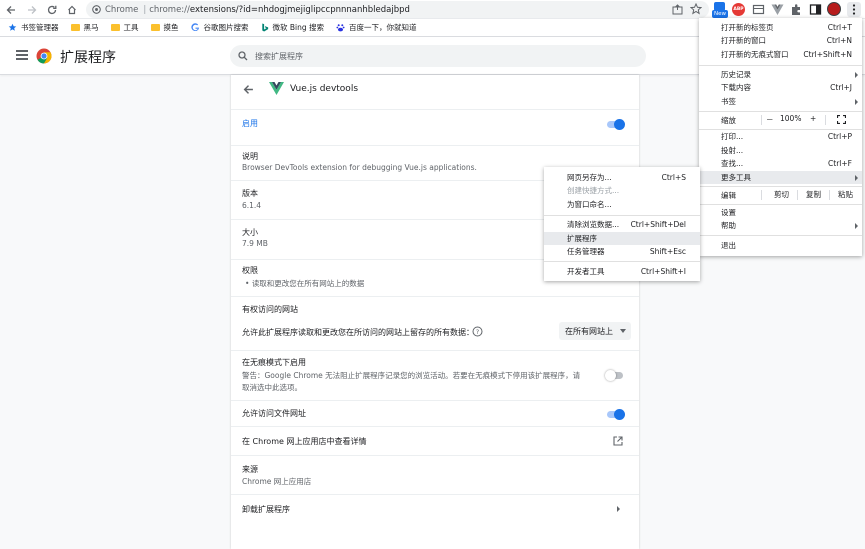 The height and width of the screenshot is (549, 865). I want to click on help-icon: ?, so click(477, 331).